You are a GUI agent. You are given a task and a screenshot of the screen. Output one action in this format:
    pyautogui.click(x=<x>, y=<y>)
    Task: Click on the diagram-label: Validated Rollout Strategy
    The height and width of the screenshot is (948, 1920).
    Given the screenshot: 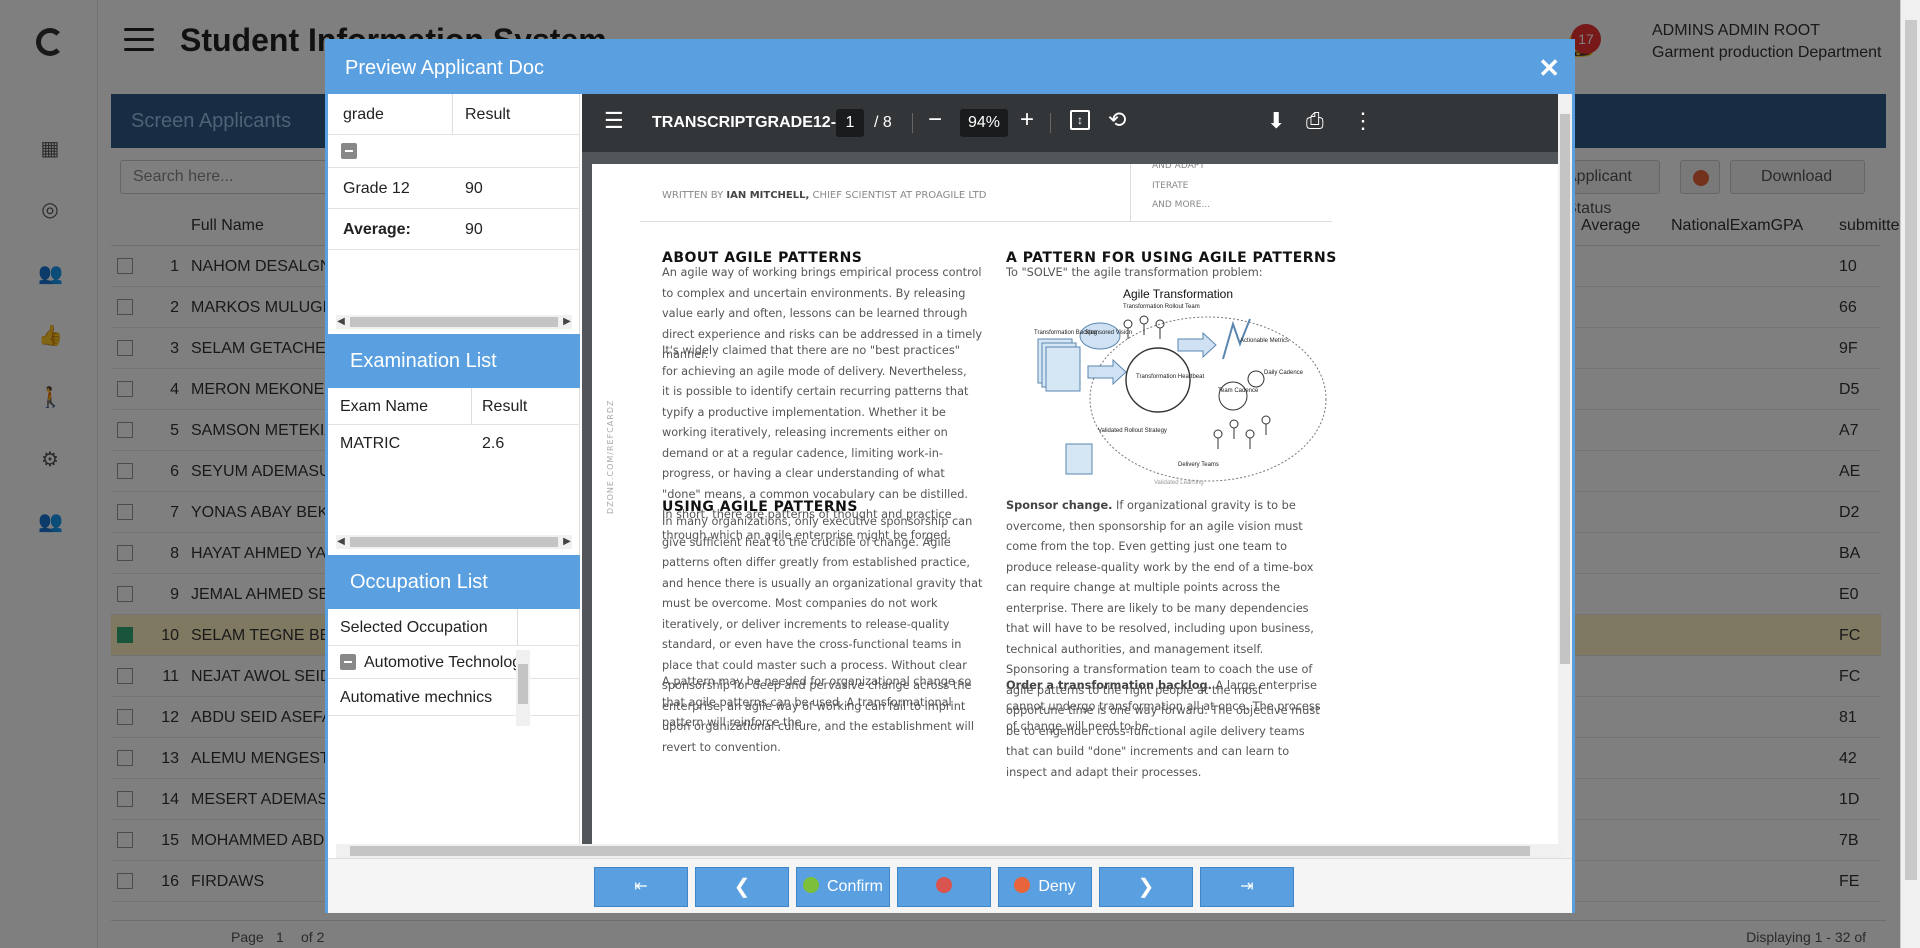 What is the action you would take?
    pyautogui.click(x=1132, y=431)
    